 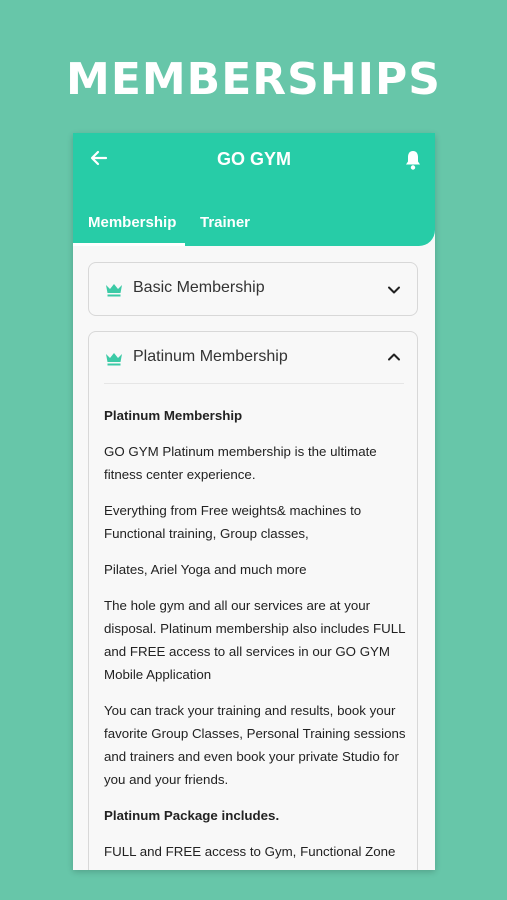 What do you see at coordinates (254, 189) in the screenshot?
I see `app-bar: GO GYM Membership Trainer` at bounding box center [254, 189].